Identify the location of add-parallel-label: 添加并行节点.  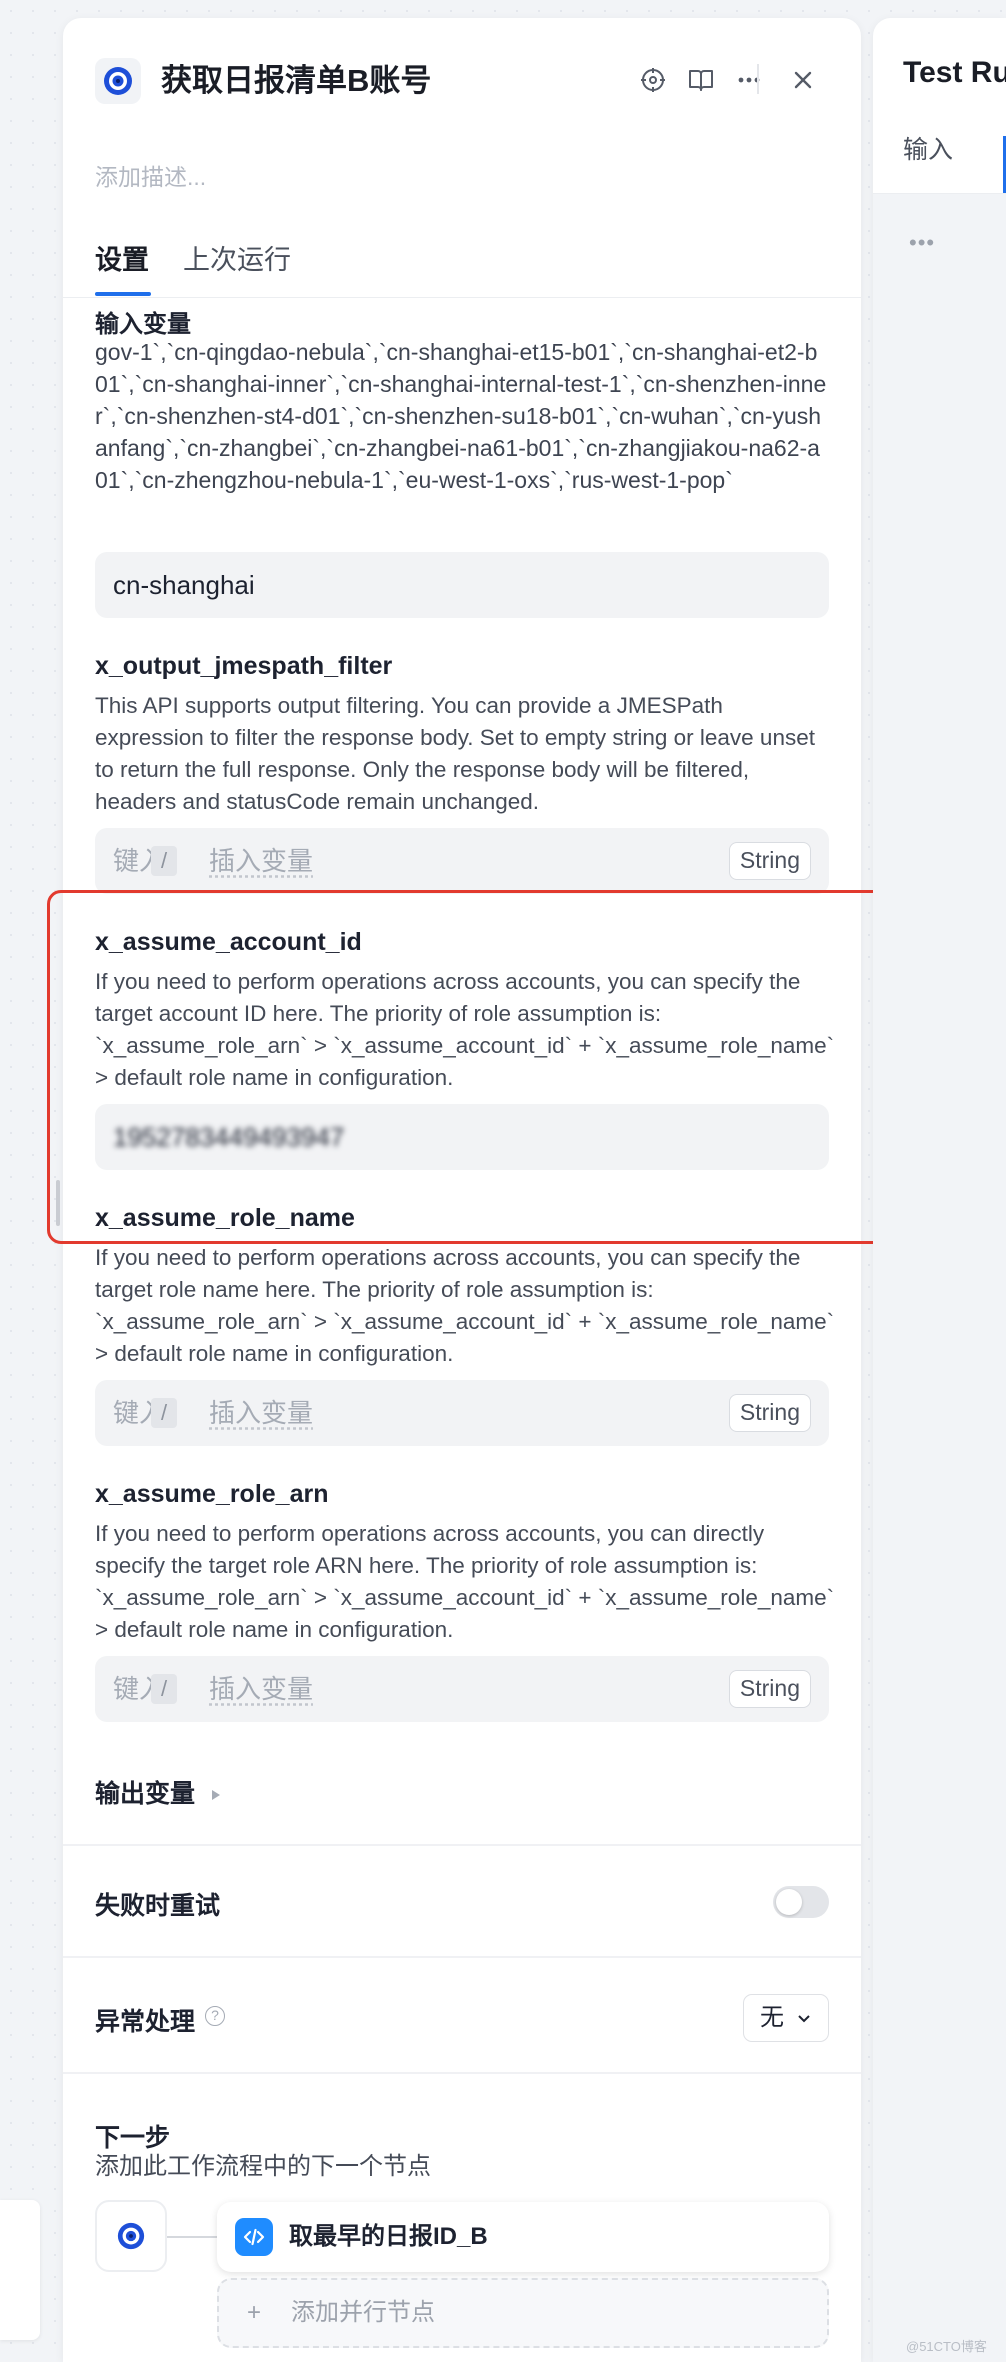
(363, 2312).